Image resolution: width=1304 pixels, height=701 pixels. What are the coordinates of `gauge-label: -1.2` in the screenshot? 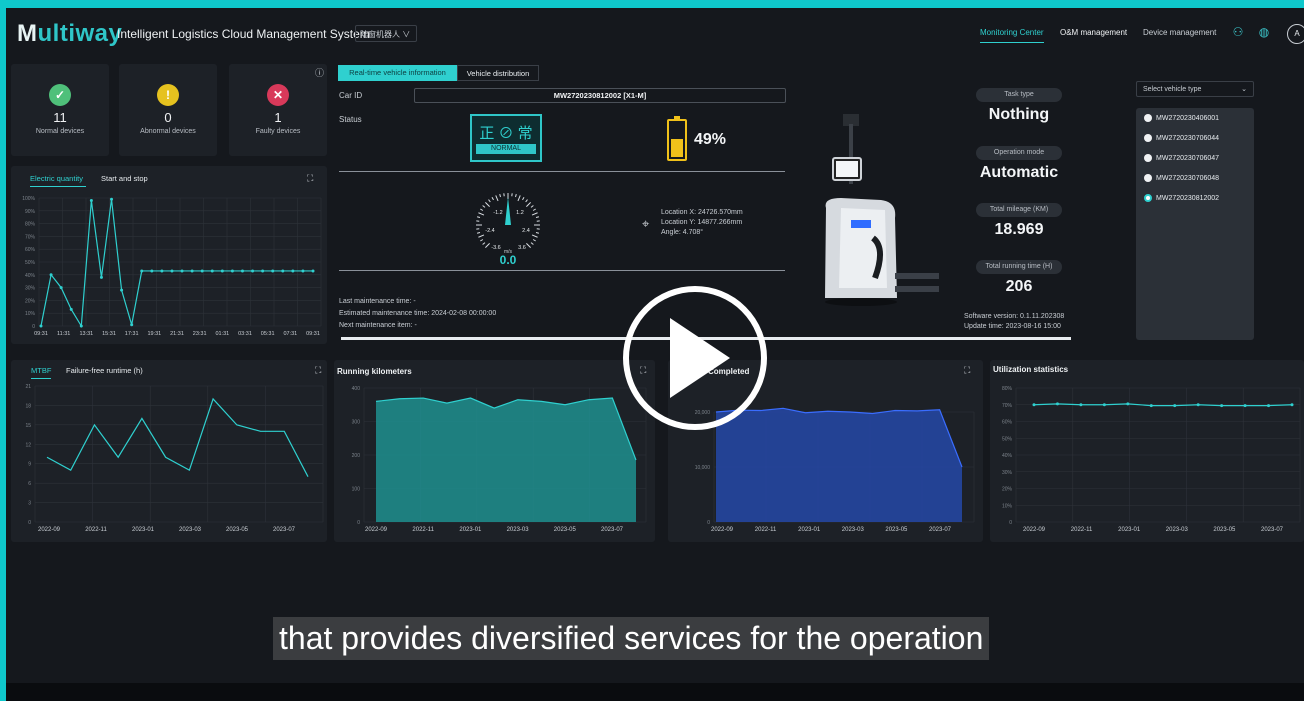 It's located at (497, 213).